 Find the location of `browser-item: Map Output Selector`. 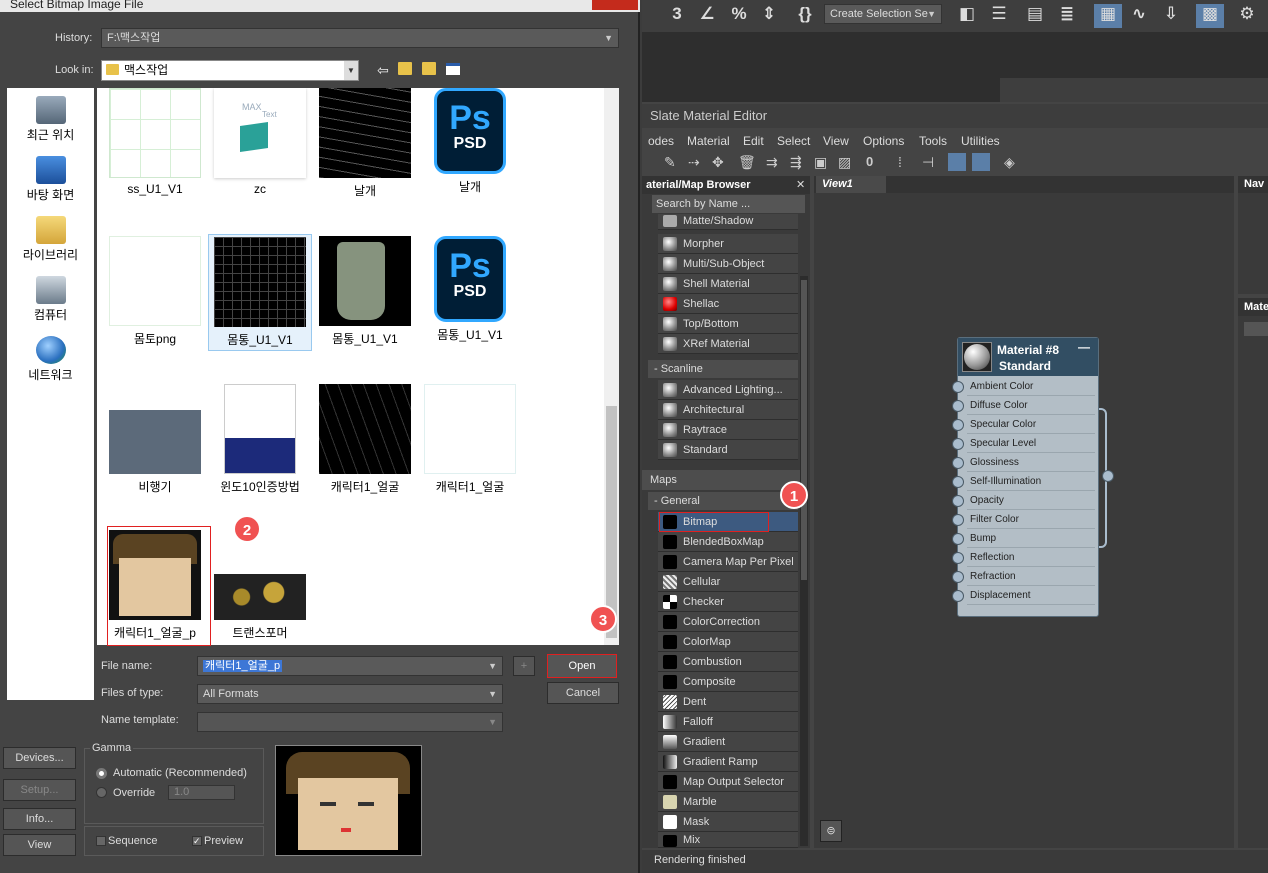

browser-item: Map Output Selector is located at coordinates (728, 782).